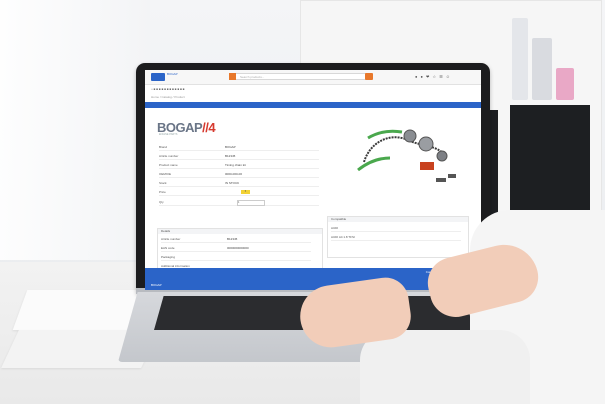 The height and width of the screenshot is (404, 605). What do you see at coordinates (171, 239) in the screenshot?
I see `detail-label: Article number` at bounding box center [171, 239].